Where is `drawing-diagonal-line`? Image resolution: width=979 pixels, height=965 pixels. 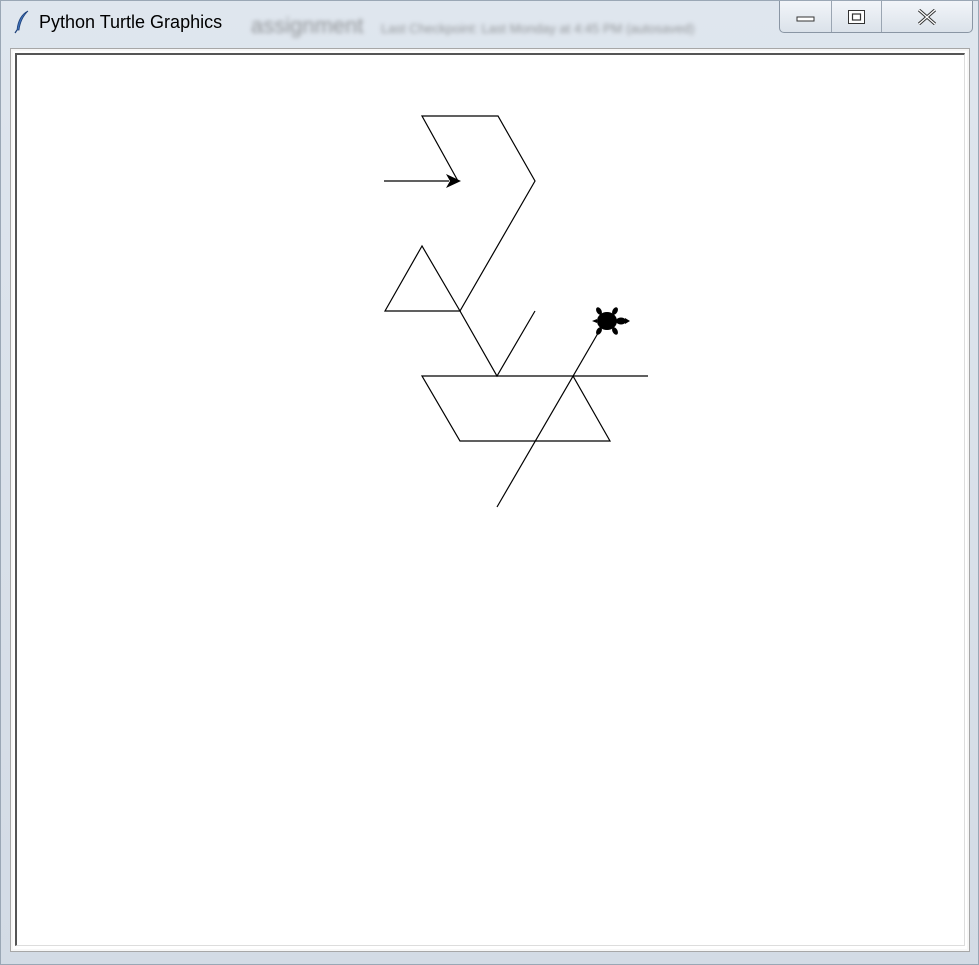
drawing-diagonal-line is located at coordinates (549, 417).